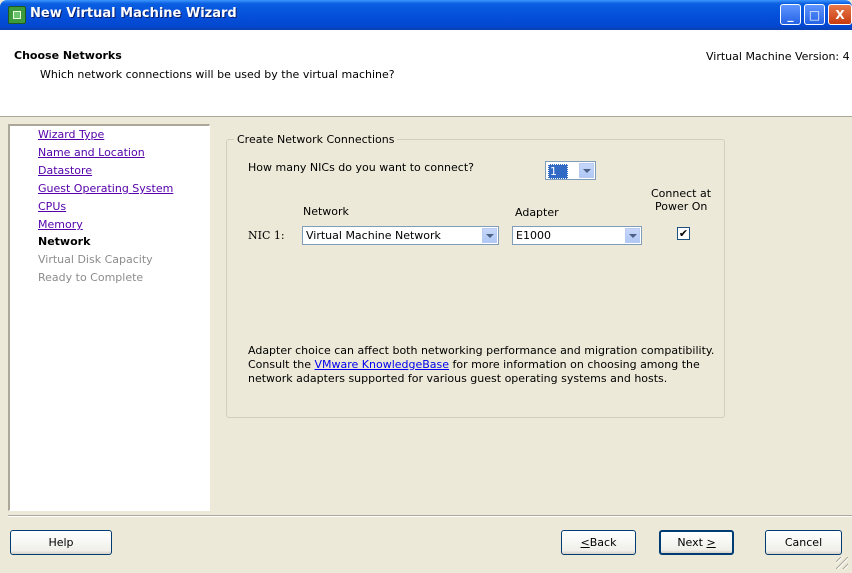 Image resolution: width=852 pixels, height=573 pixels. Describe the element at coordinates (68, 55) in the screenshot. I see `page-title: Choose Networks` at that location.